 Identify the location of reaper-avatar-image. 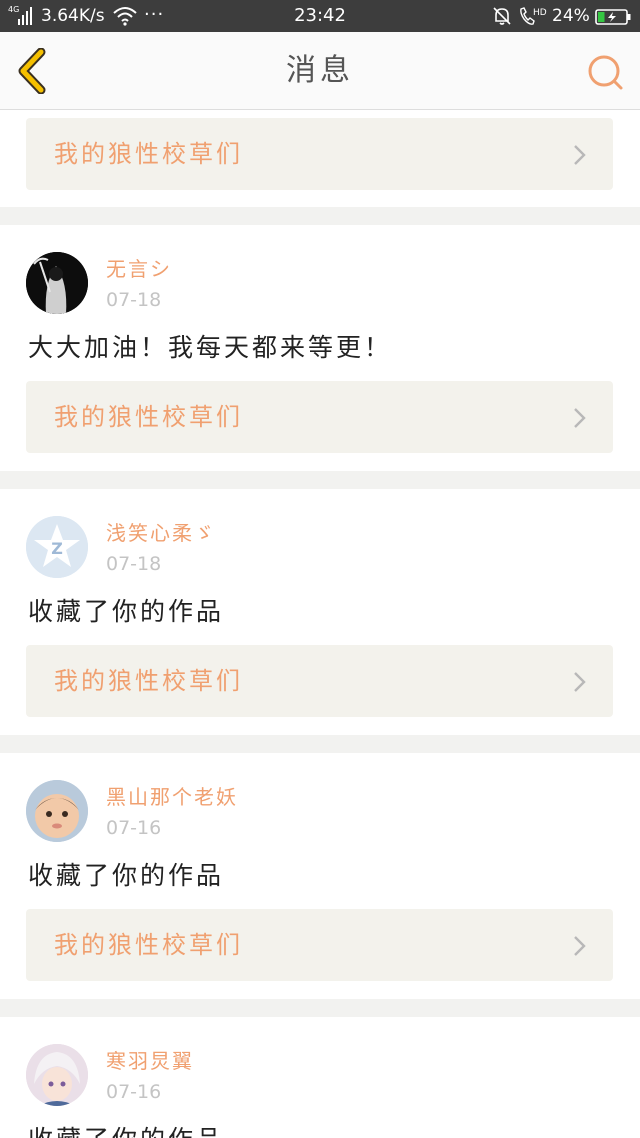
(57, 283).